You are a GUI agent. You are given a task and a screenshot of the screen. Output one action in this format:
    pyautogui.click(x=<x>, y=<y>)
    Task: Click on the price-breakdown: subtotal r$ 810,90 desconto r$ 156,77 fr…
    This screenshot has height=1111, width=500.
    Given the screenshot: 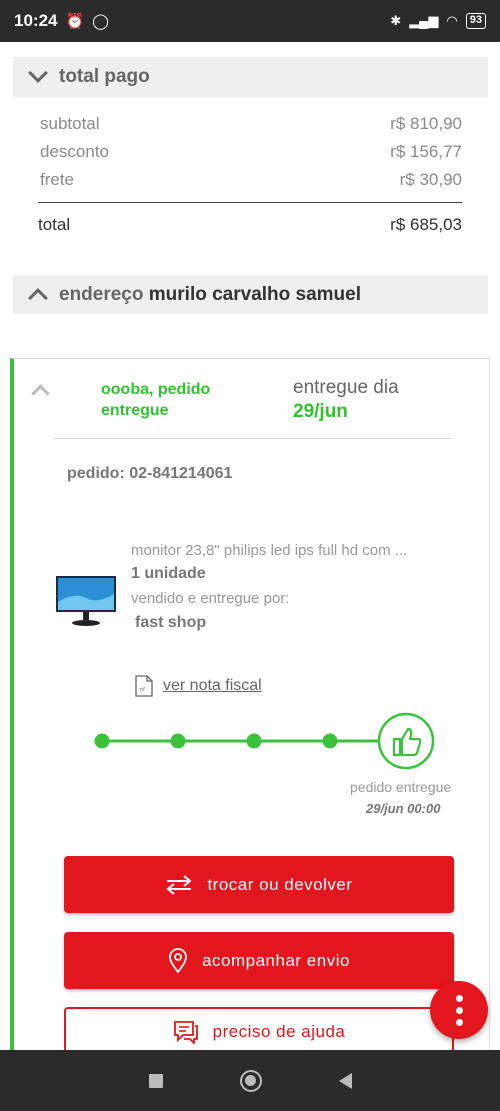 What is the action you would take?
    pyautogui.click(x=251, y=152)
    